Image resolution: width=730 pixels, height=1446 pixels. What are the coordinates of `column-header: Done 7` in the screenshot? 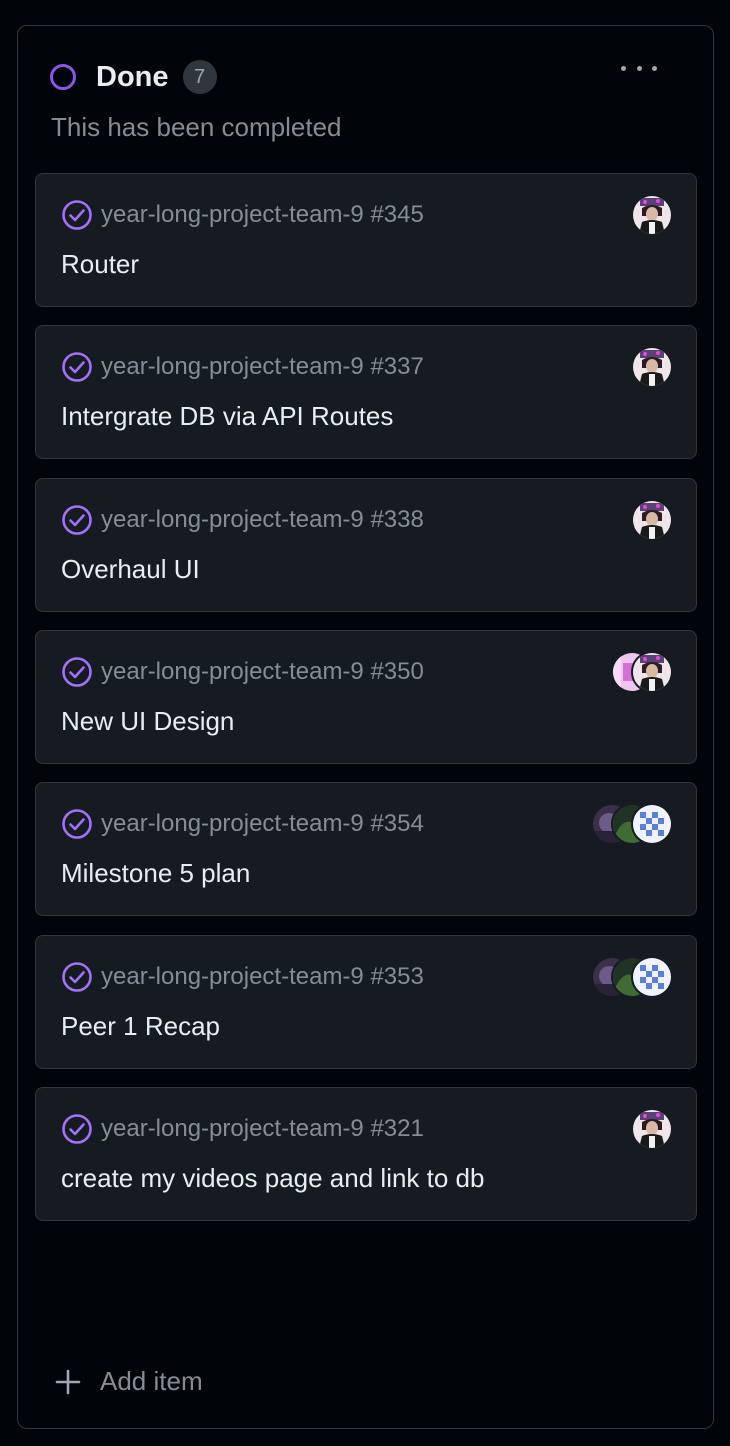 It's located at (133, 77).